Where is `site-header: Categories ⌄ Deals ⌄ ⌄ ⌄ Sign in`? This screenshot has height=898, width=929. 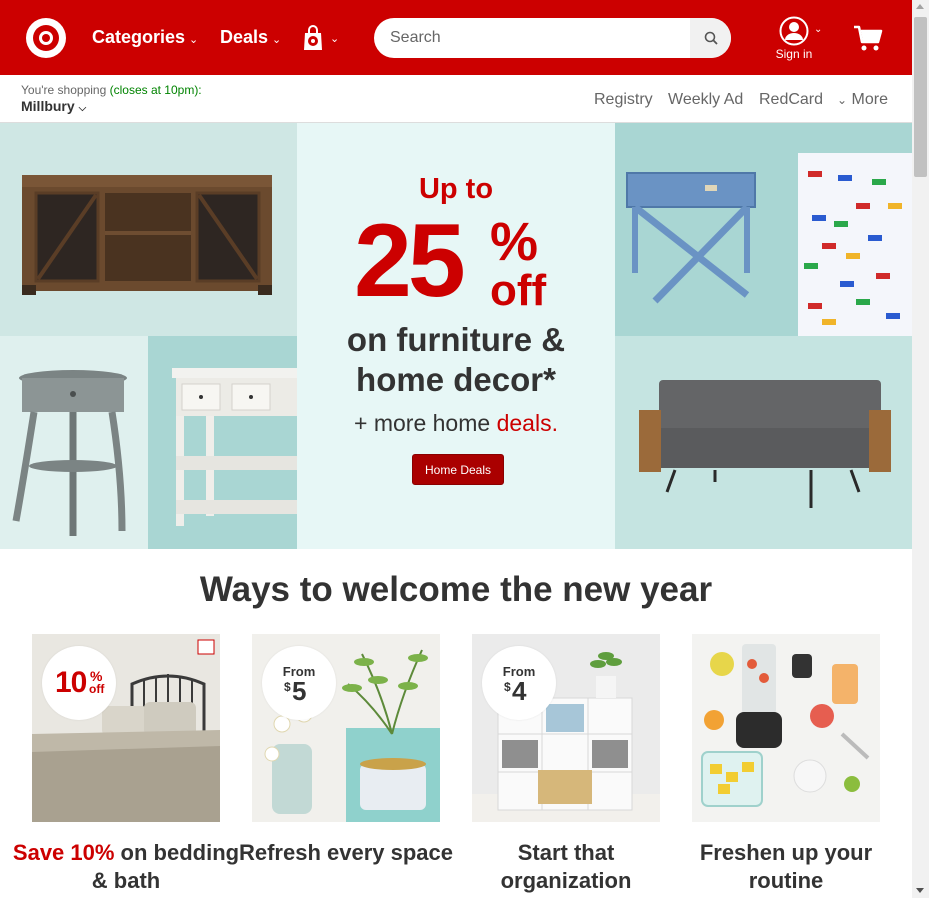
site-header: Categories ⌄ Deals ⌄ ⌄ ⌄ Sign in is located at coordinates (456, 37).